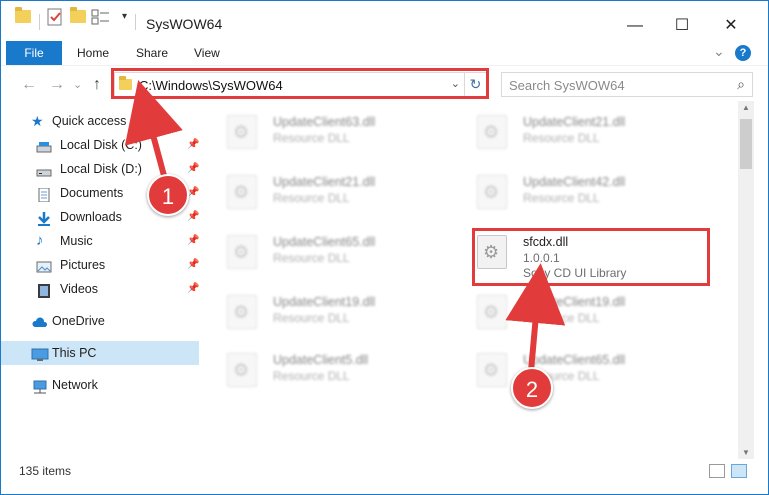  I want to click on nav-label: Music, so click(76, 241).